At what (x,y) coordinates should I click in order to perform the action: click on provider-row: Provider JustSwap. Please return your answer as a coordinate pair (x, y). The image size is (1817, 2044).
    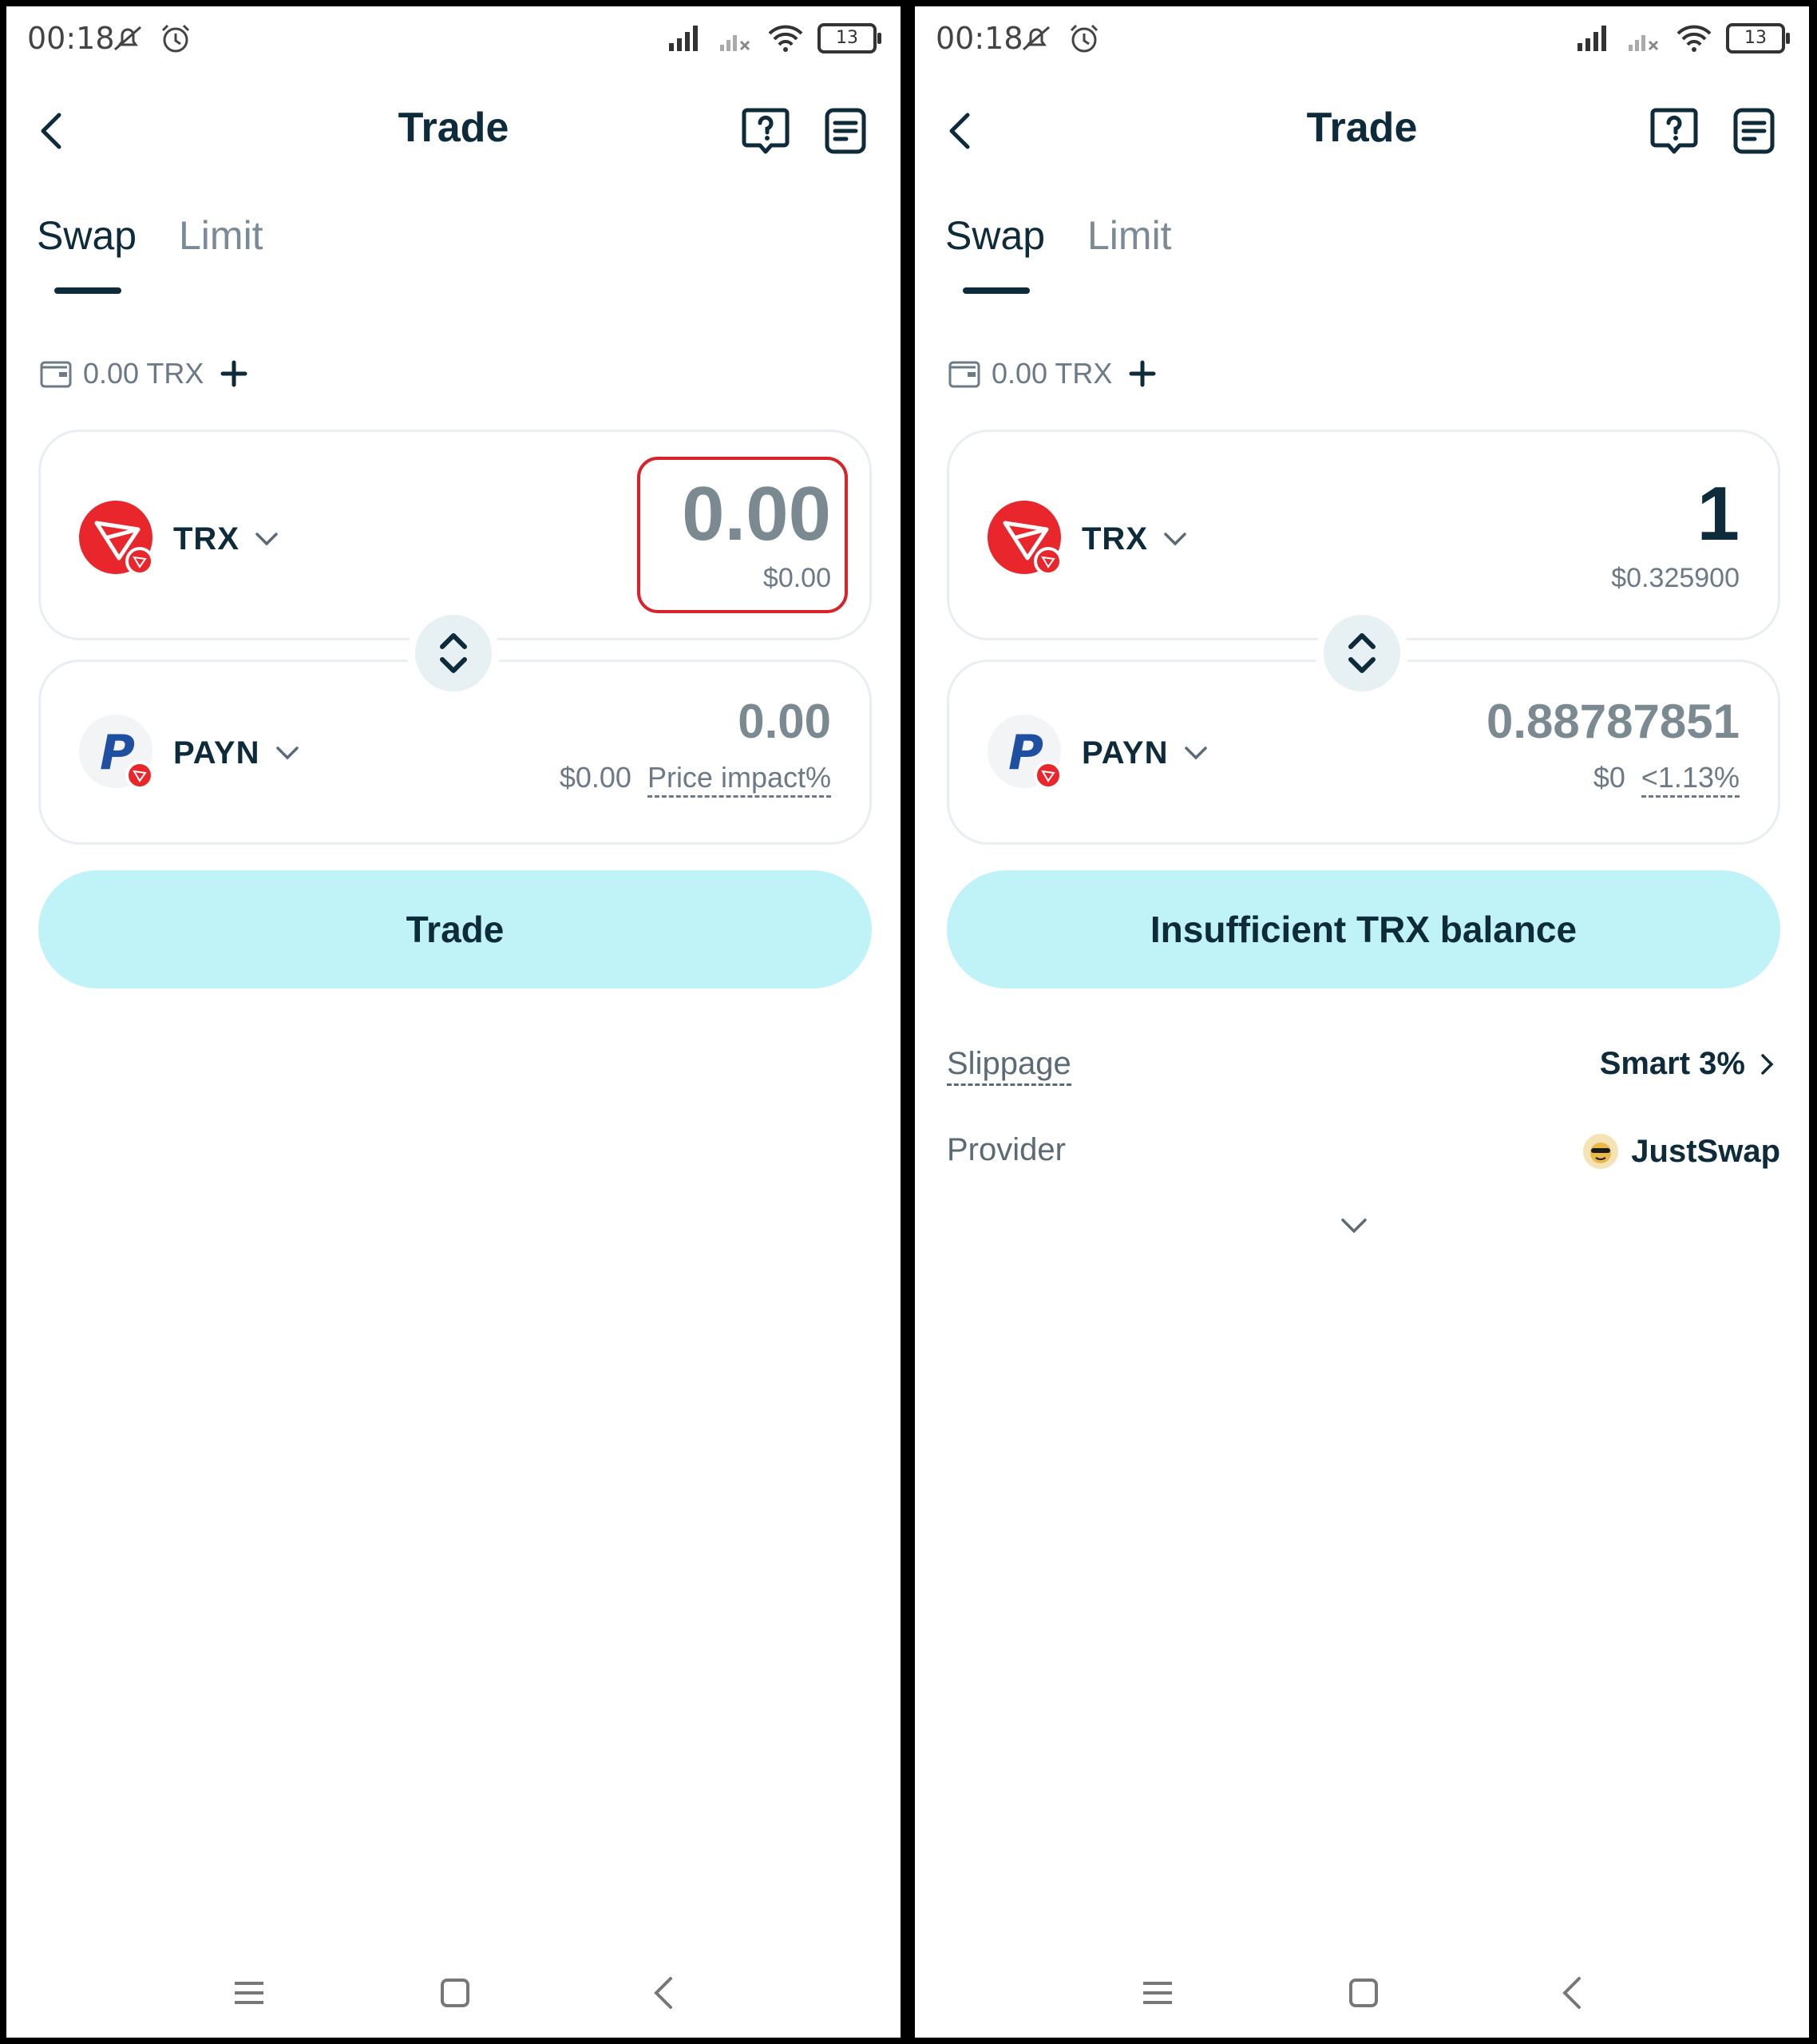
    Looking at the image, I should click on (1364, 1154).